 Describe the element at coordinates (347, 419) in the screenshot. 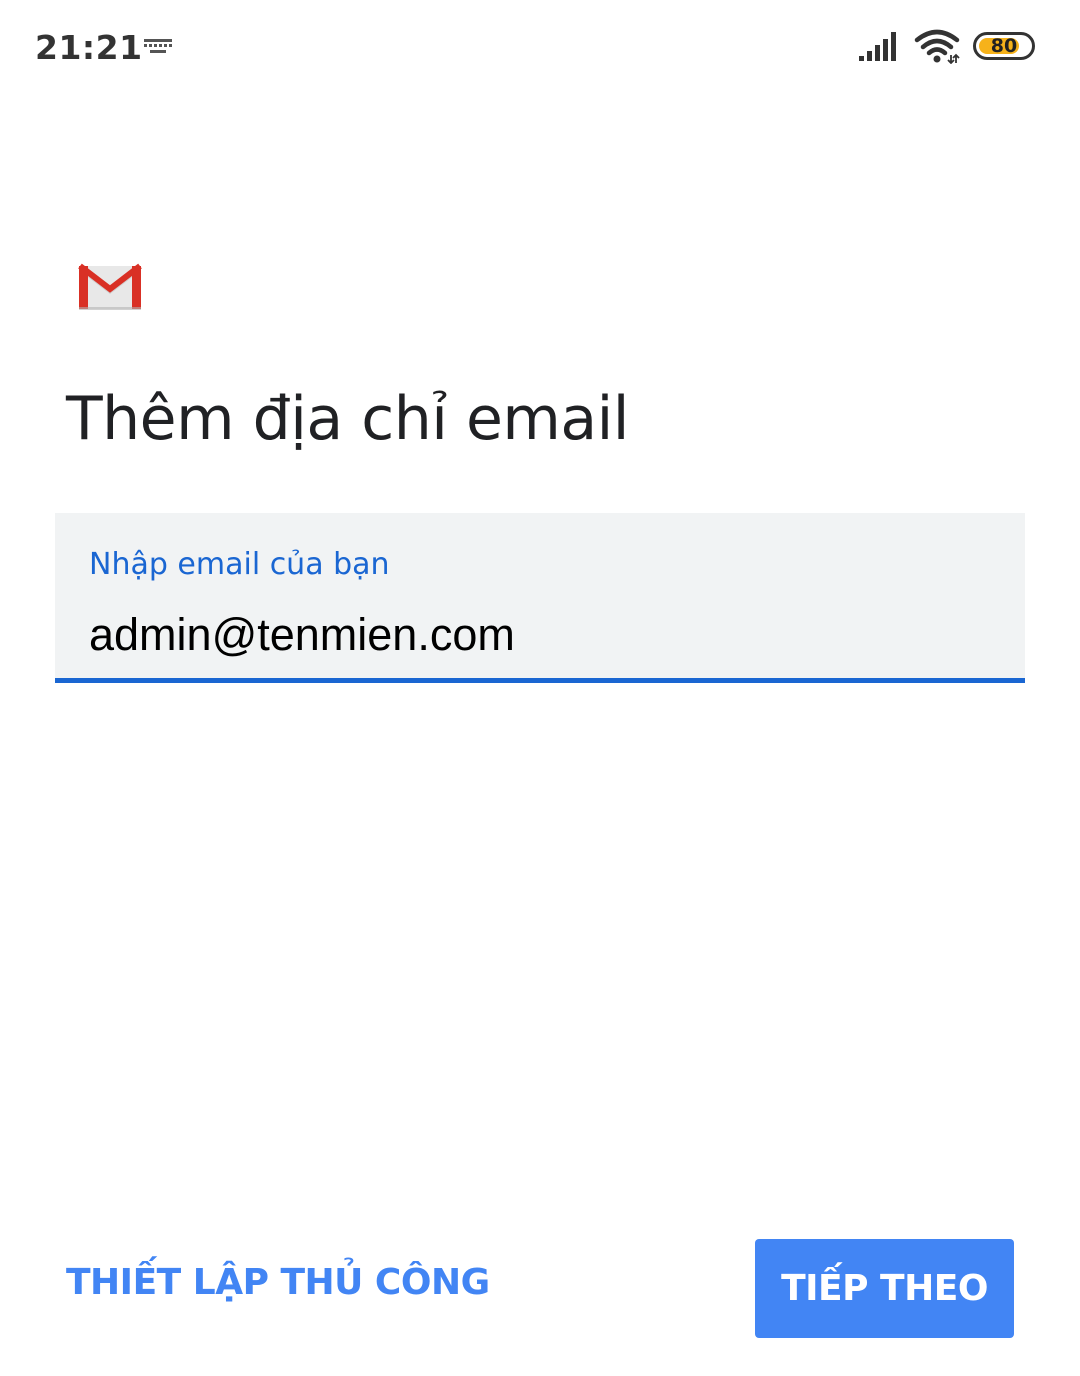

I see `page-title: Thêm địa chỉ email` at that location.